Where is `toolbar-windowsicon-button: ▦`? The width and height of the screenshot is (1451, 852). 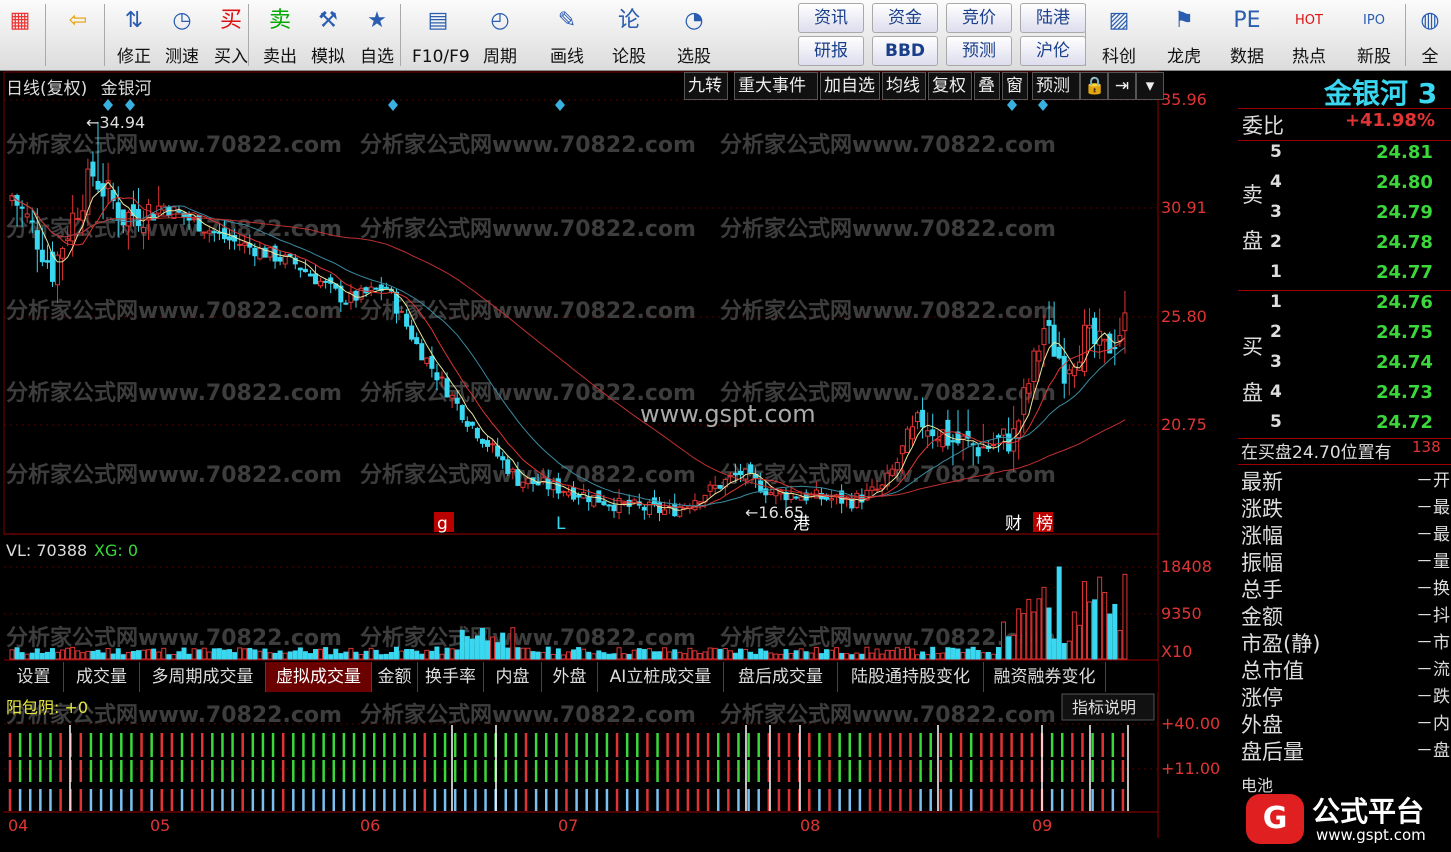 toolbar-windowsicon-button: ▦ is located at coordinates (20, 35).